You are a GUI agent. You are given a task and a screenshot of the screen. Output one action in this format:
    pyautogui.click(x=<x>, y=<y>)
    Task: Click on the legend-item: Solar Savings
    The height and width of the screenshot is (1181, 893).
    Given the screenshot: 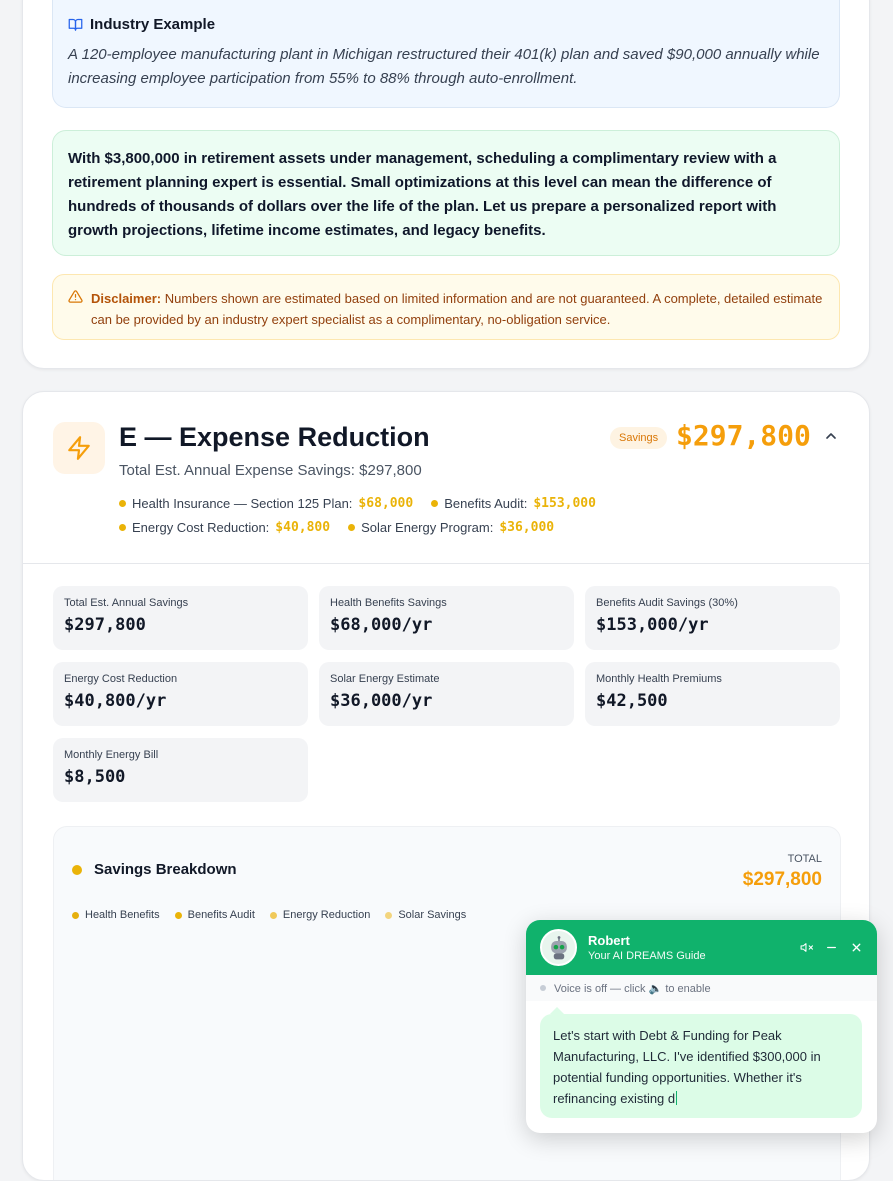 What is the action you would take?
    pyautogui.click(x=425, y=915)
    